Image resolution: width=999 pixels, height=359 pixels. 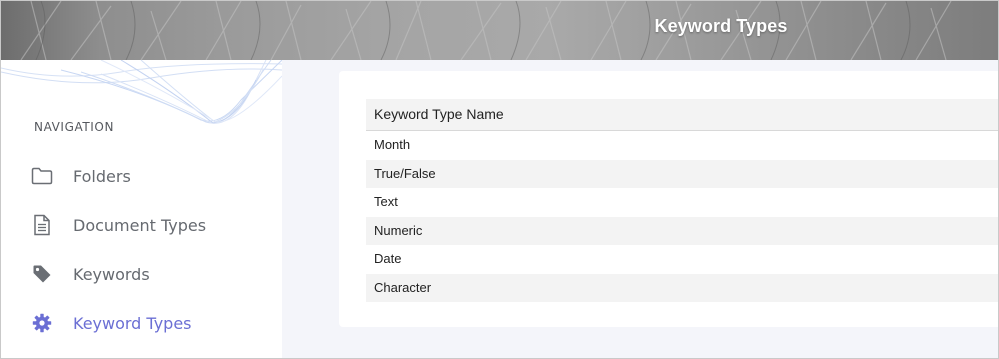 What do you see at coordinates (42, 323) in the screenshot?
I see `gear-icon` at bounding box center [42, 323].